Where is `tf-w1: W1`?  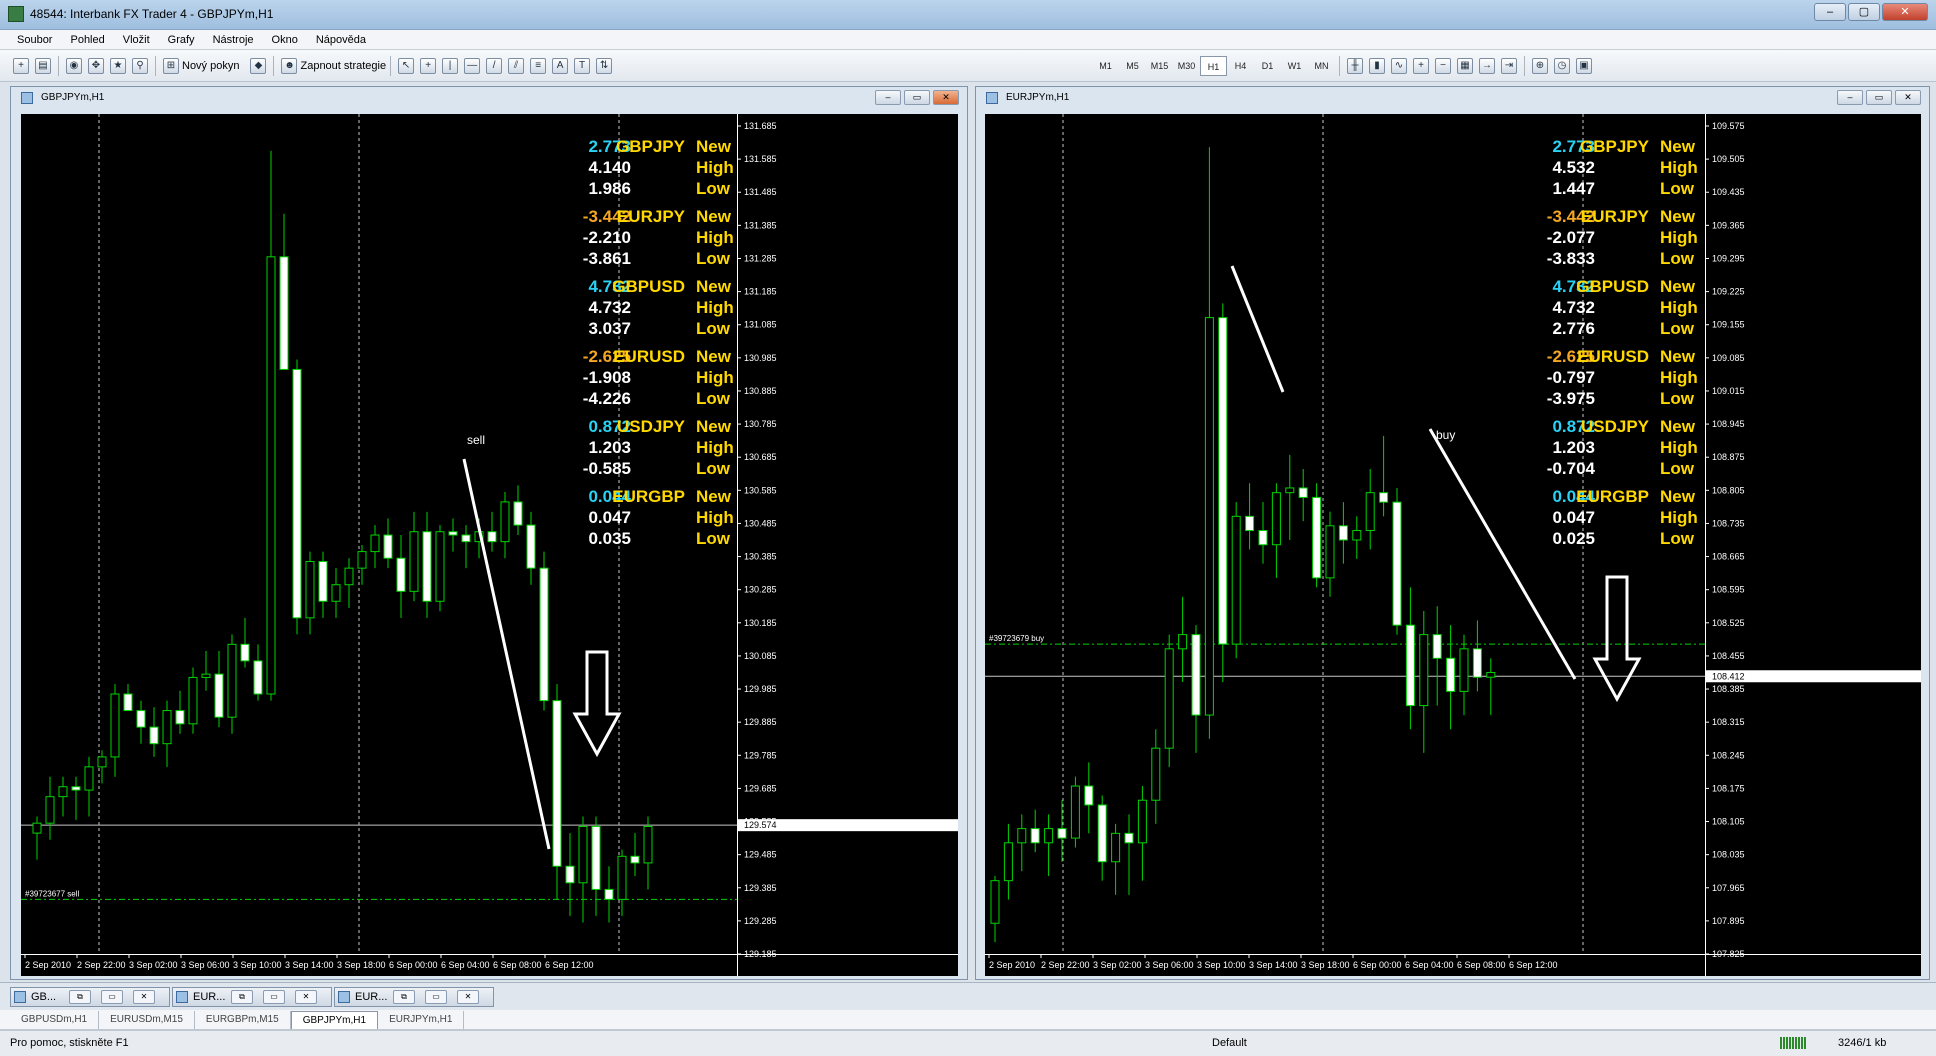 tf-w1: W1 is located at coordinates (1294, 66).